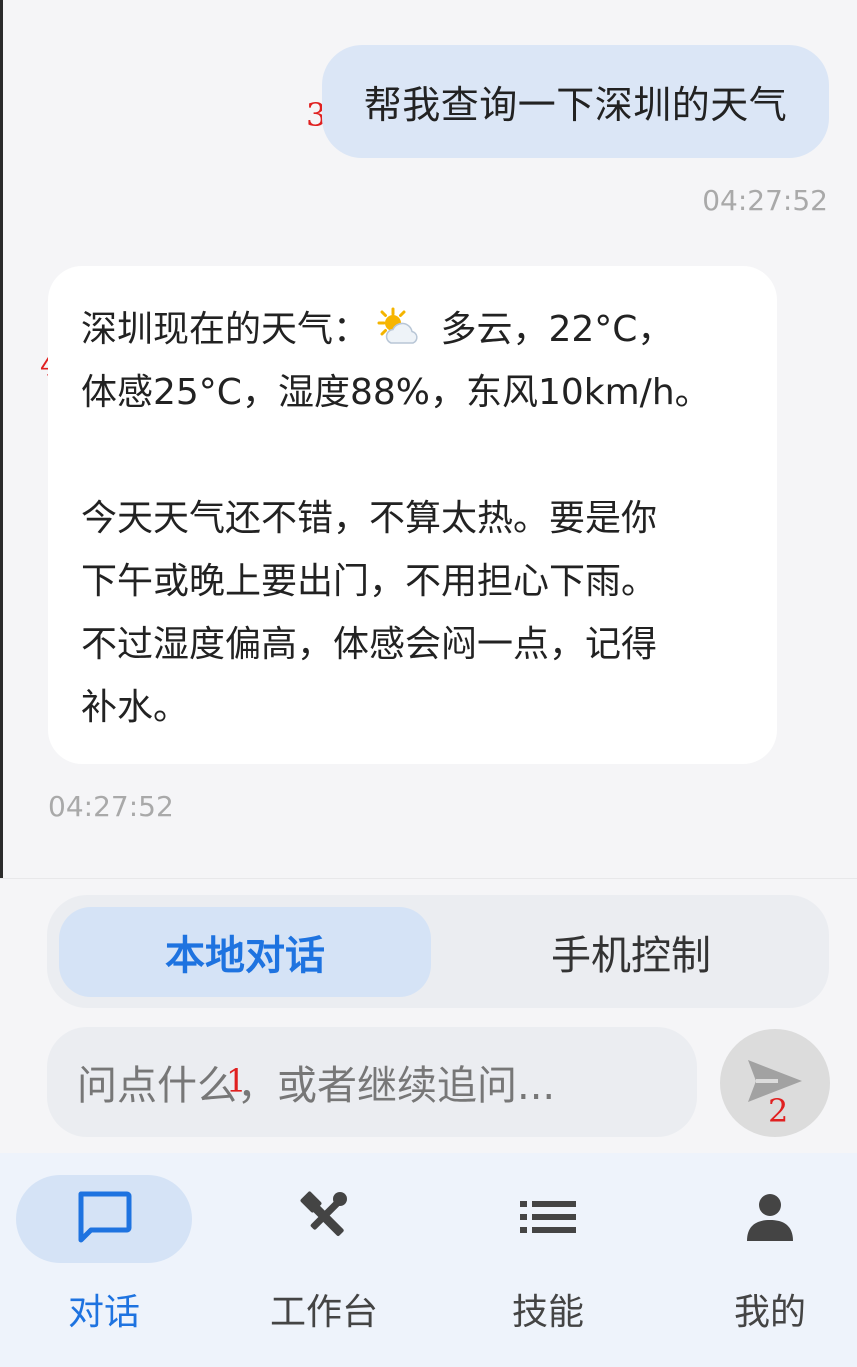  I want to click on nav-label-workbench: 工作台, so click(323, 1312).